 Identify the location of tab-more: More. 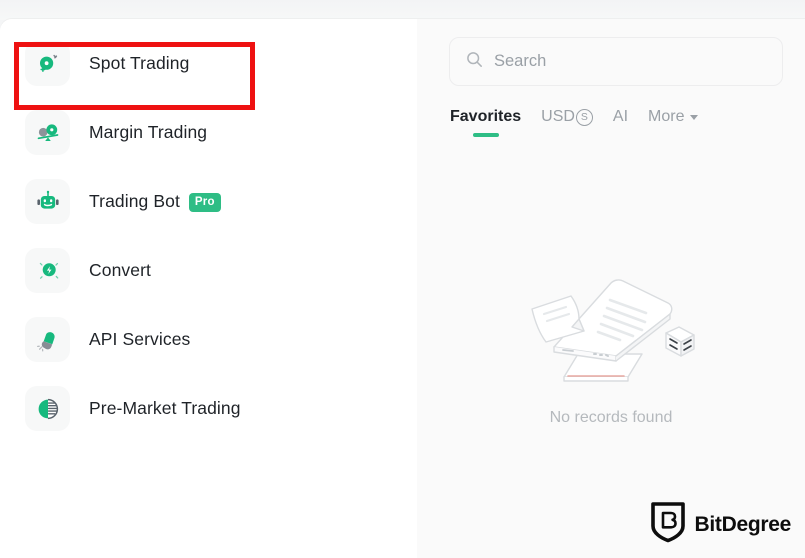
(673, 122).